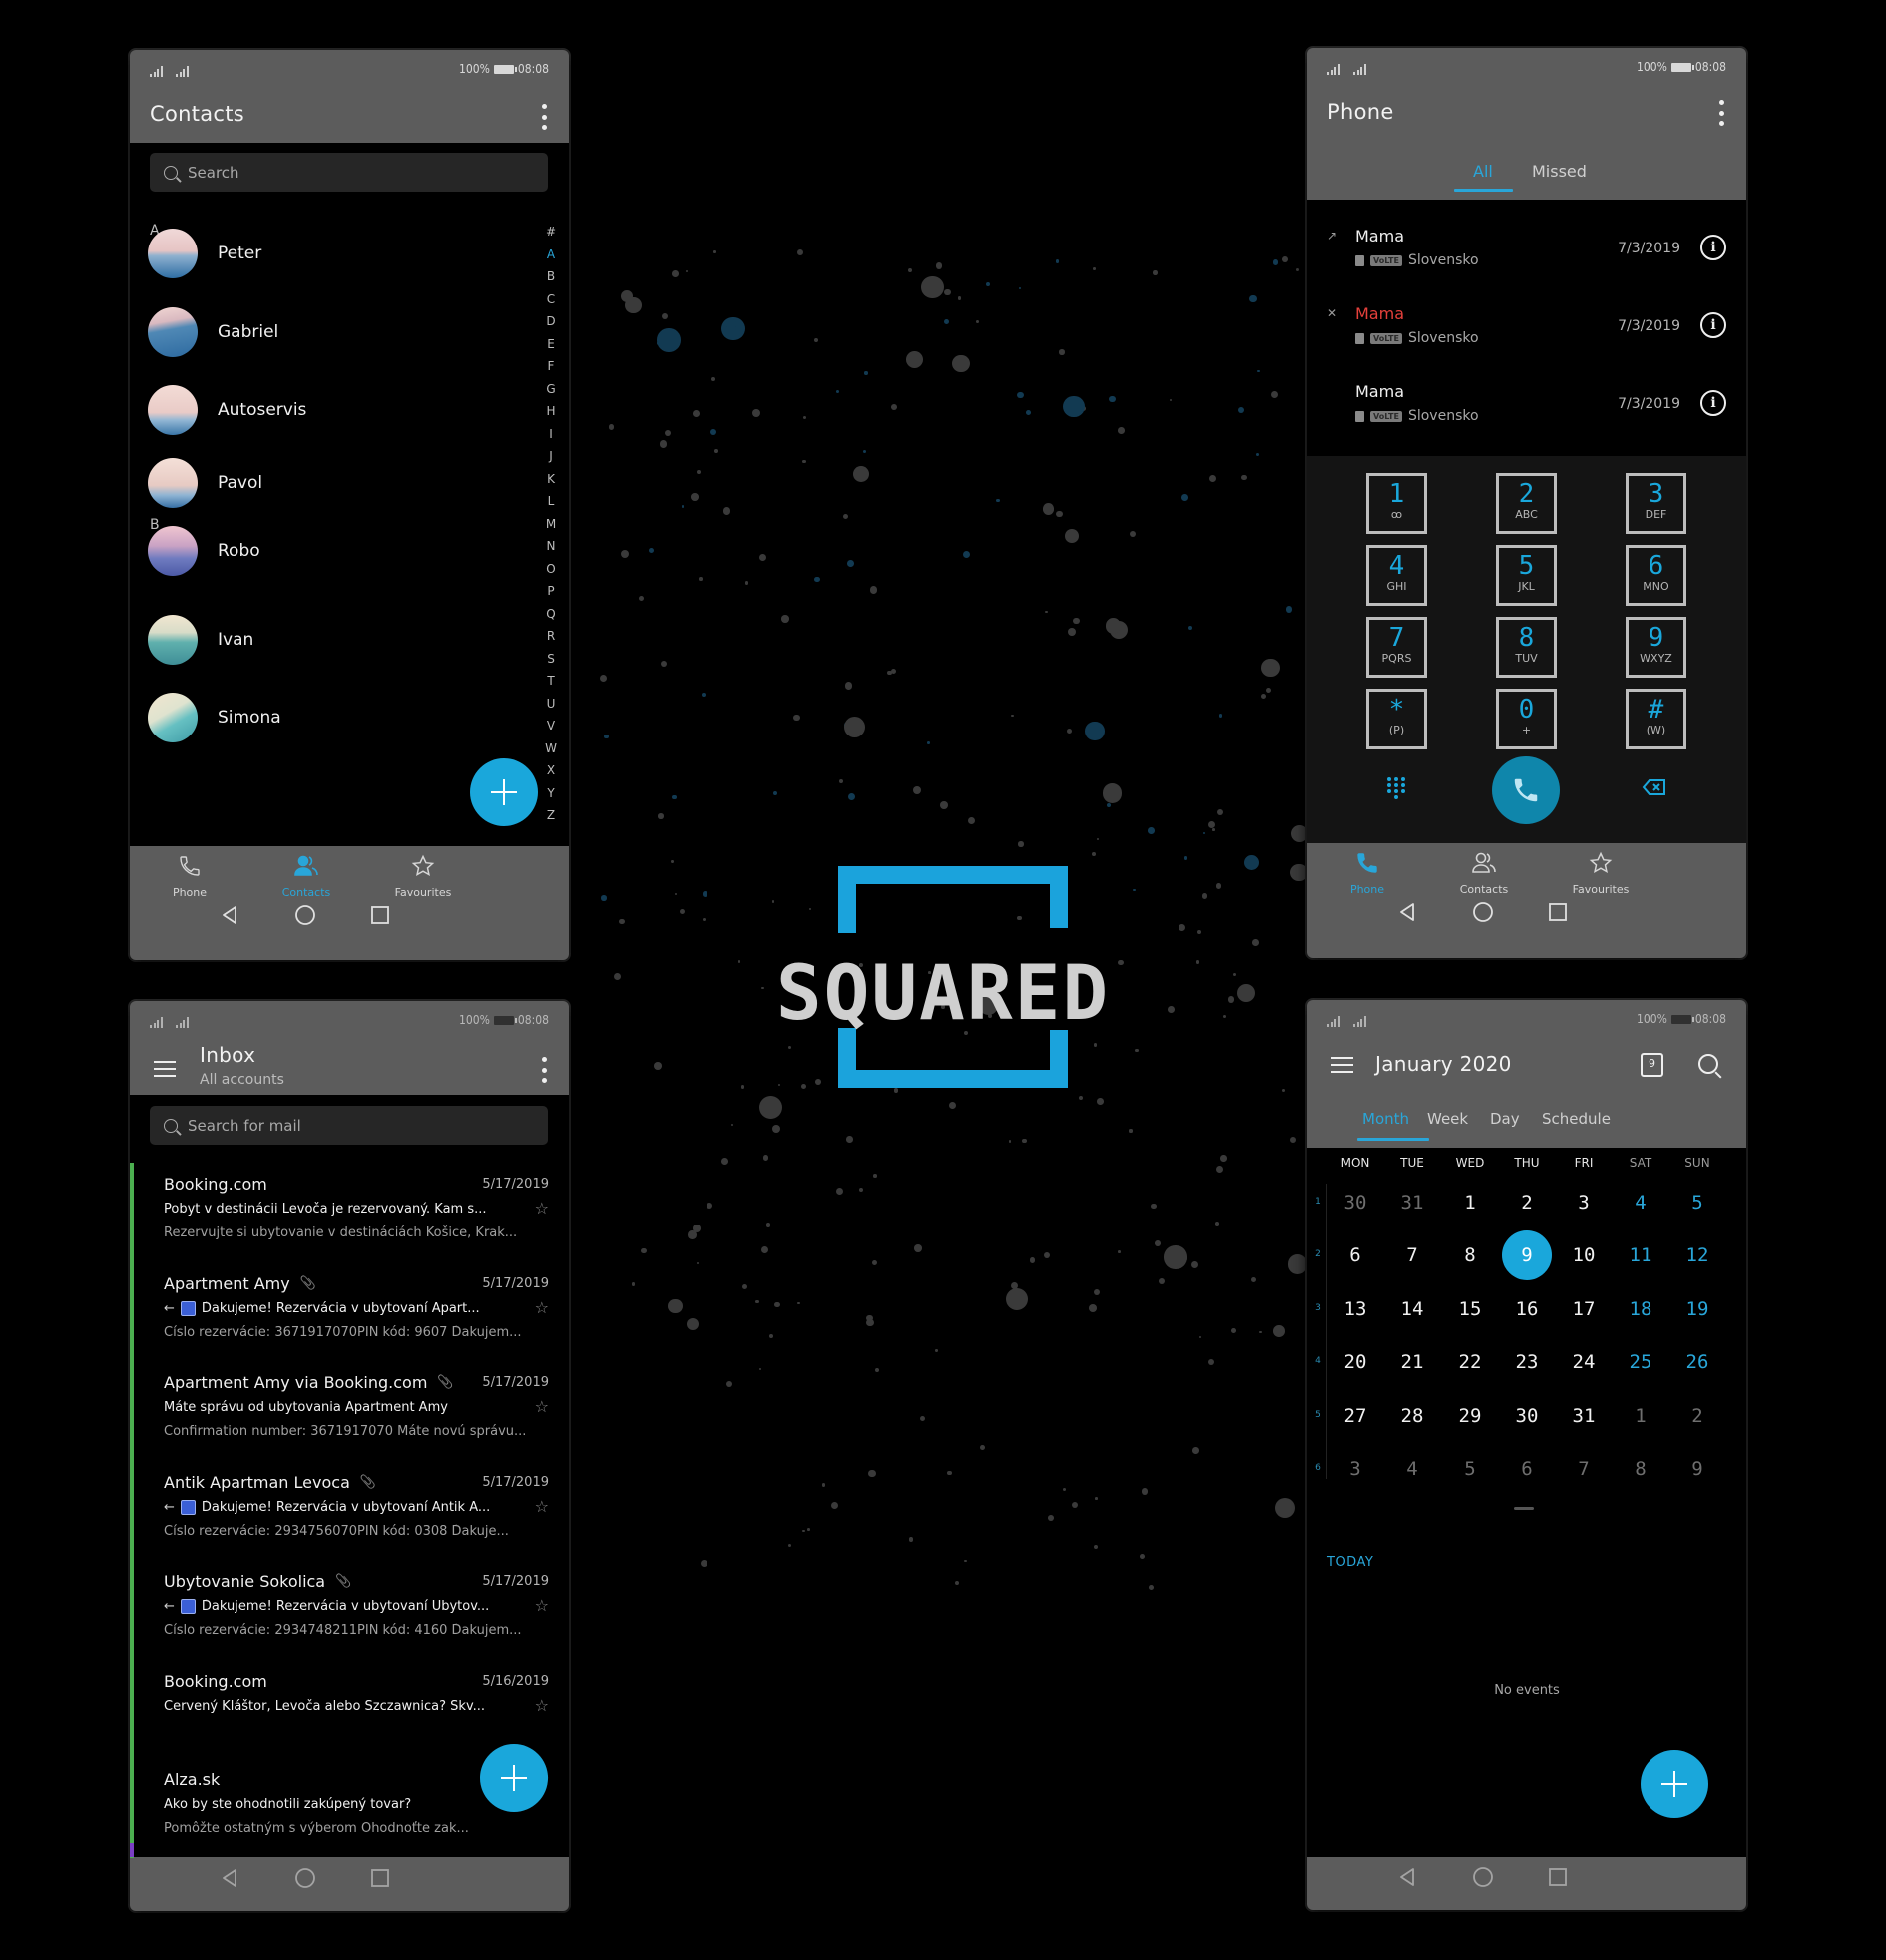 The width and height of the screenshot is (1886, 1960). I want to click on call-log-item: ↗ Mama VoLTE Slovensko 7/3/2019 i, so click(1526, 261).